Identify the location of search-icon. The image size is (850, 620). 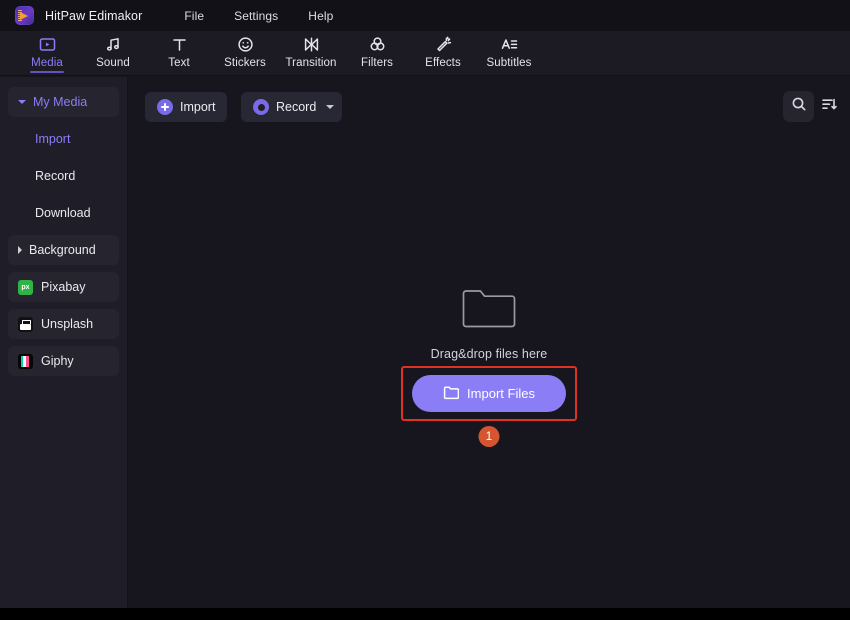
(799, 106).